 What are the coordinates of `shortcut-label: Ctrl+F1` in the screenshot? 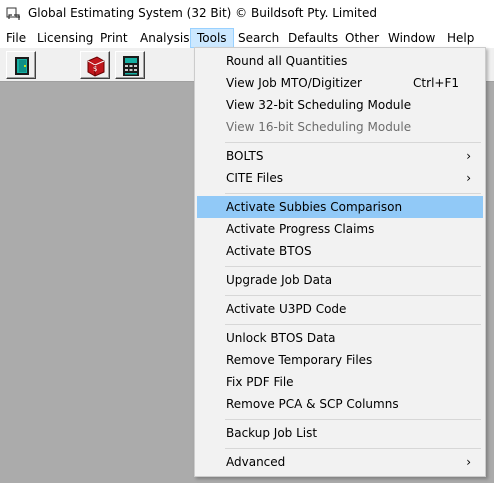 It's located at (436, 83).